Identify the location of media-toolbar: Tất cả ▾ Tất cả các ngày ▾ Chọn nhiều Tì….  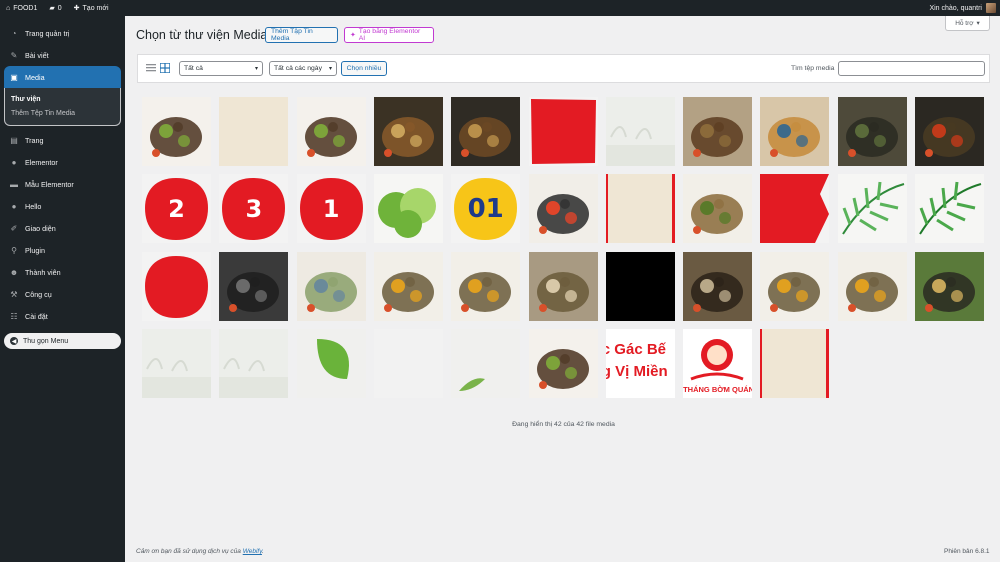
(563, 68).